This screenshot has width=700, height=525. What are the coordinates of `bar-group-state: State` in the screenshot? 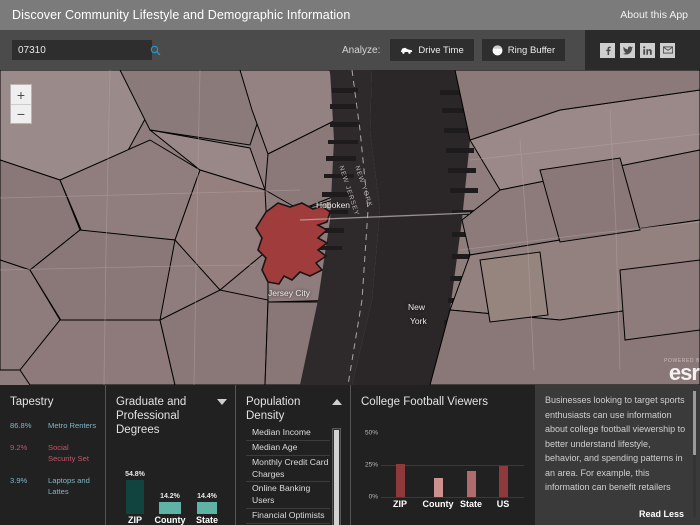 It's located at (471, 490).